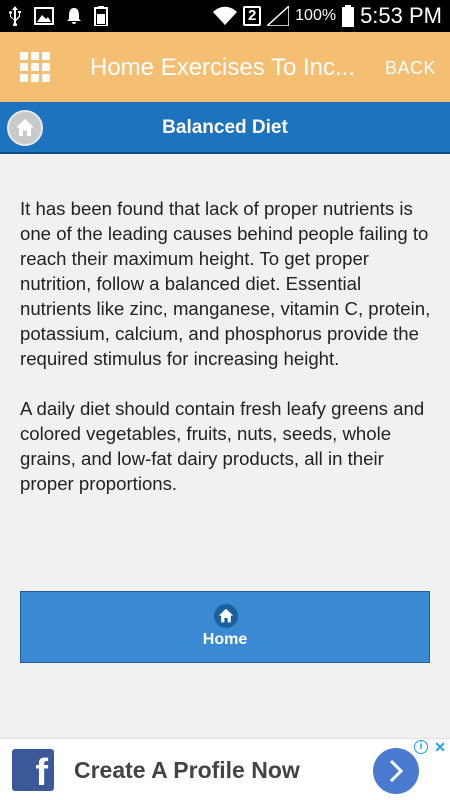  Describe the element at coordinates (348, 16) in the screenshot. I see `battery-icon` at that location.